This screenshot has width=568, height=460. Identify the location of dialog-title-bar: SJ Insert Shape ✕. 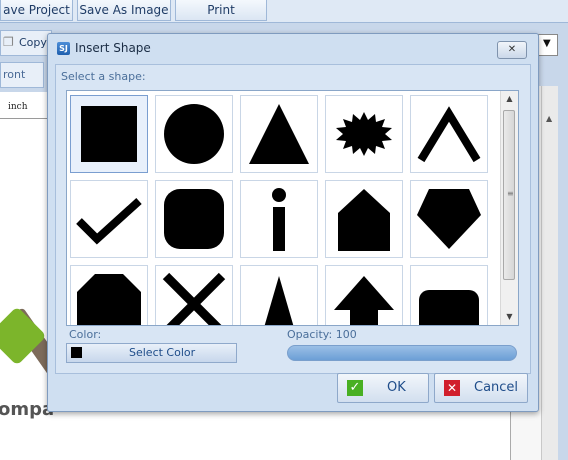
(293, 48).